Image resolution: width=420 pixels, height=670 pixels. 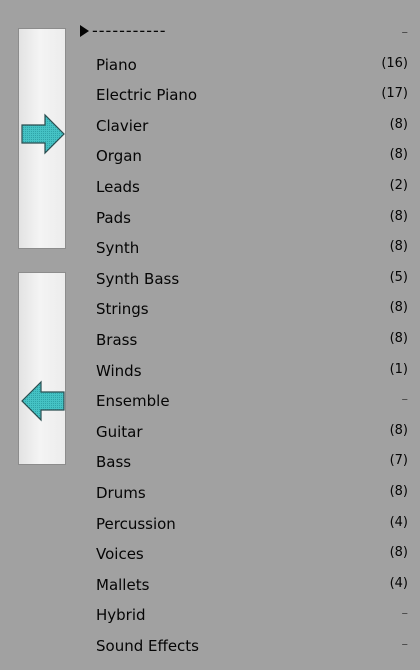 What do you see at coordinates (245, 465) in the screenshot?
I see `list-item: Bass (7)` at bounding box center [245, 465].